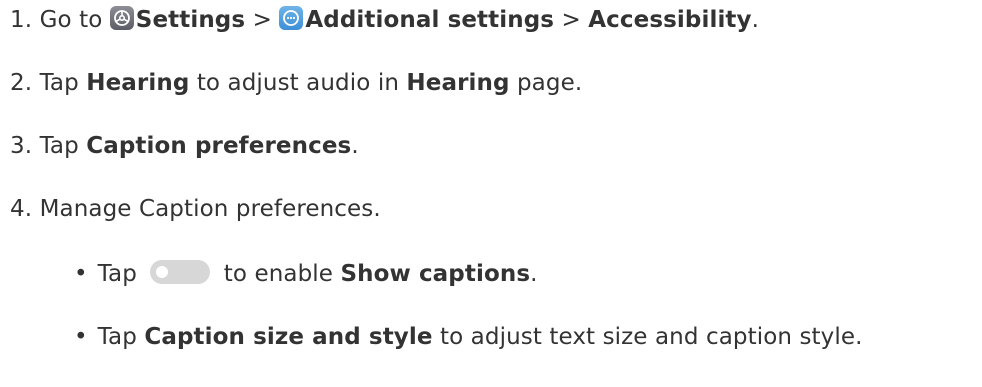 This screenshot has width=982, height=387. What do you see at coordinates (162, 272) in the screenshot?
I see `toggle-knob` at bounding box center [162, 272].